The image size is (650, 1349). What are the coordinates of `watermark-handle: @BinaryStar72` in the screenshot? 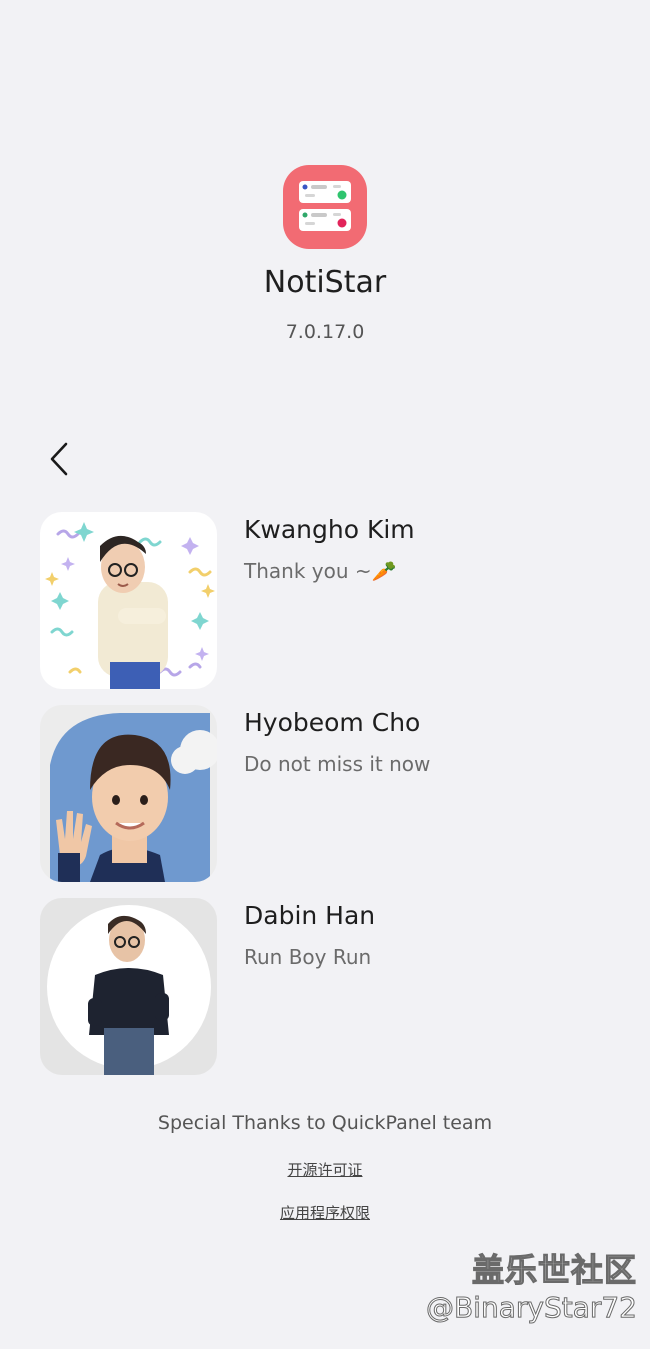 It's located at (531, 1308).